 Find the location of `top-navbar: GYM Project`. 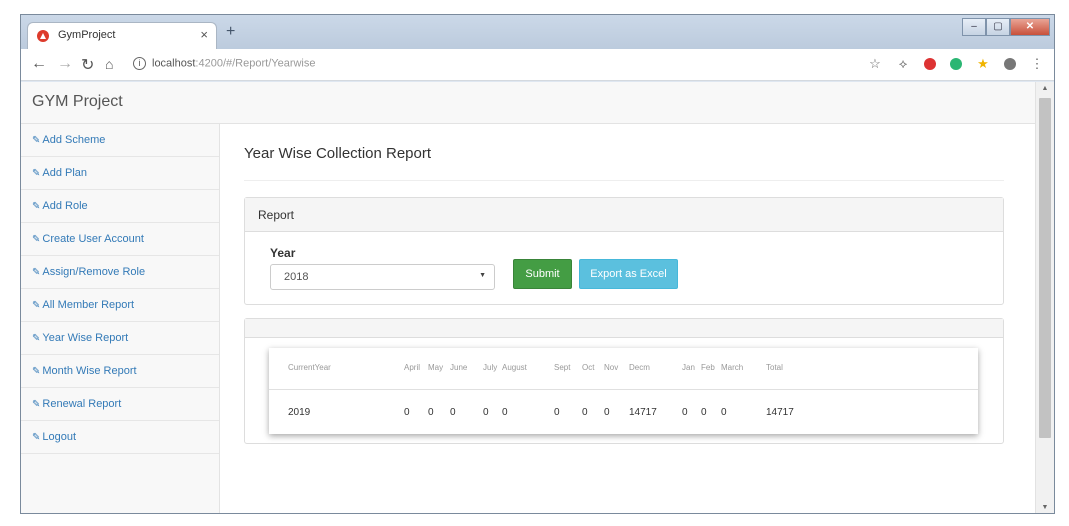

top-navbar: GYM Project is located at coordinates (529, 103).